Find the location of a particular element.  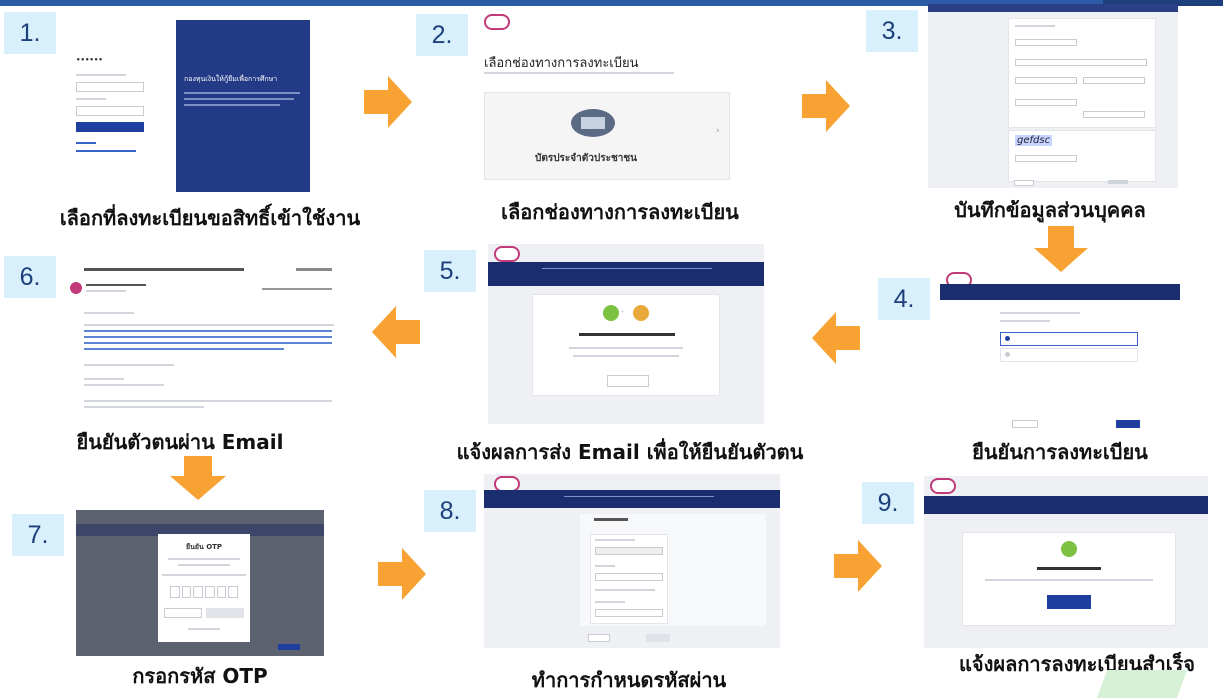

step-1-badge: 1. is located at coordinates (30, 33).